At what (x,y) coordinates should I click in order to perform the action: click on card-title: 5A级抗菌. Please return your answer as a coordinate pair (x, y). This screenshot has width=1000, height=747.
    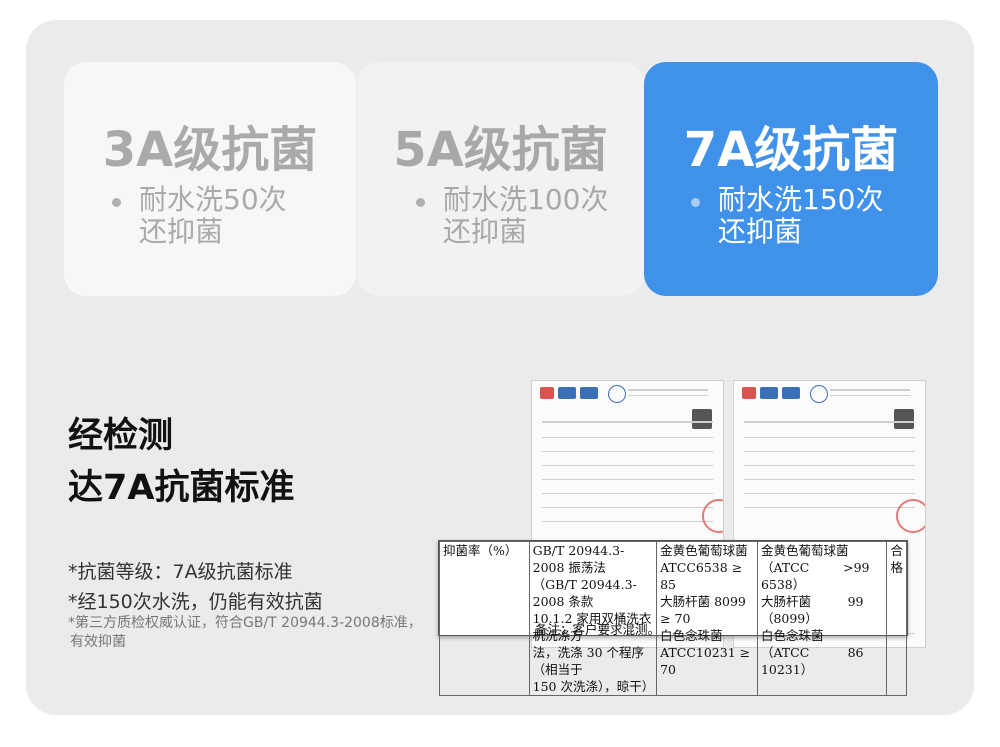
    Looking at the image, I should click on (500, 150).